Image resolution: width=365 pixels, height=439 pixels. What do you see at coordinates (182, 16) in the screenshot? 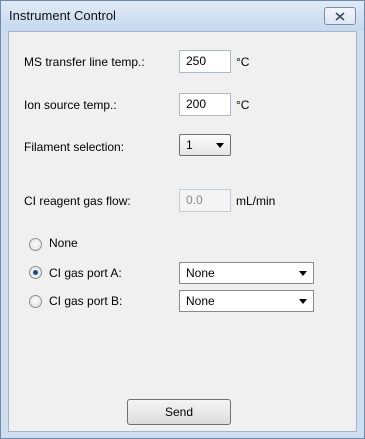
I see `title-bar: Instrument Control` at bounding box center [182, 16].